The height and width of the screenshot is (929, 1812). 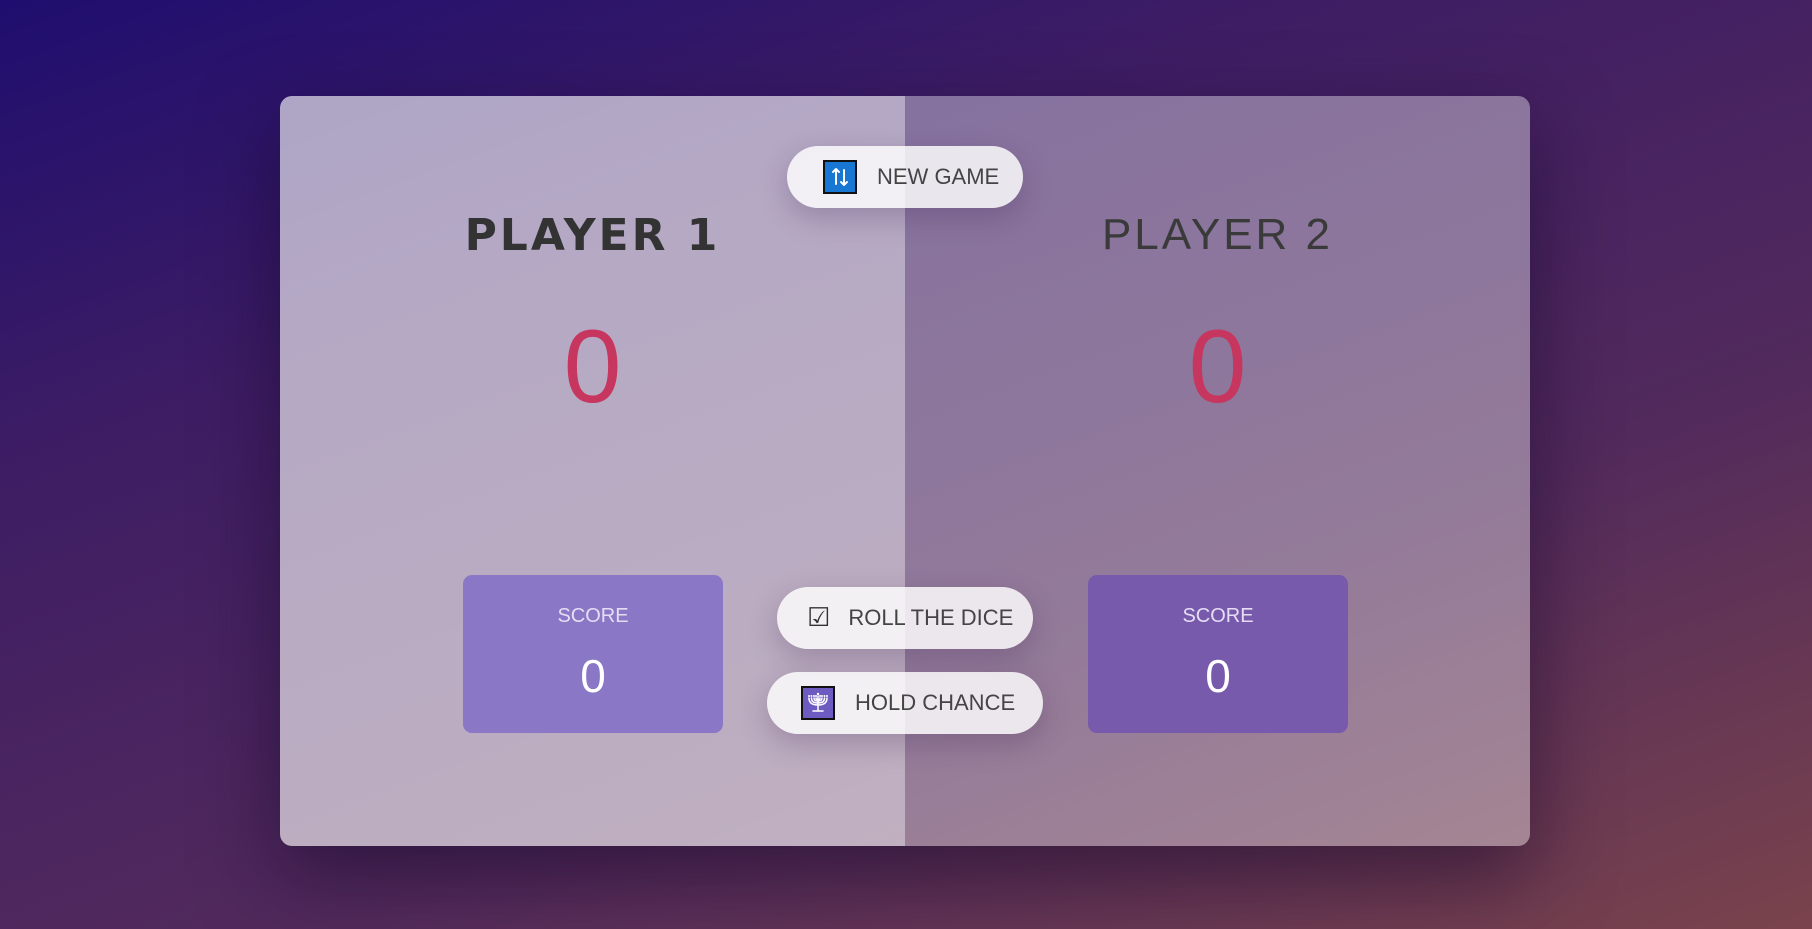 I want to click on menorah-icon, so click(x=818, y=703).